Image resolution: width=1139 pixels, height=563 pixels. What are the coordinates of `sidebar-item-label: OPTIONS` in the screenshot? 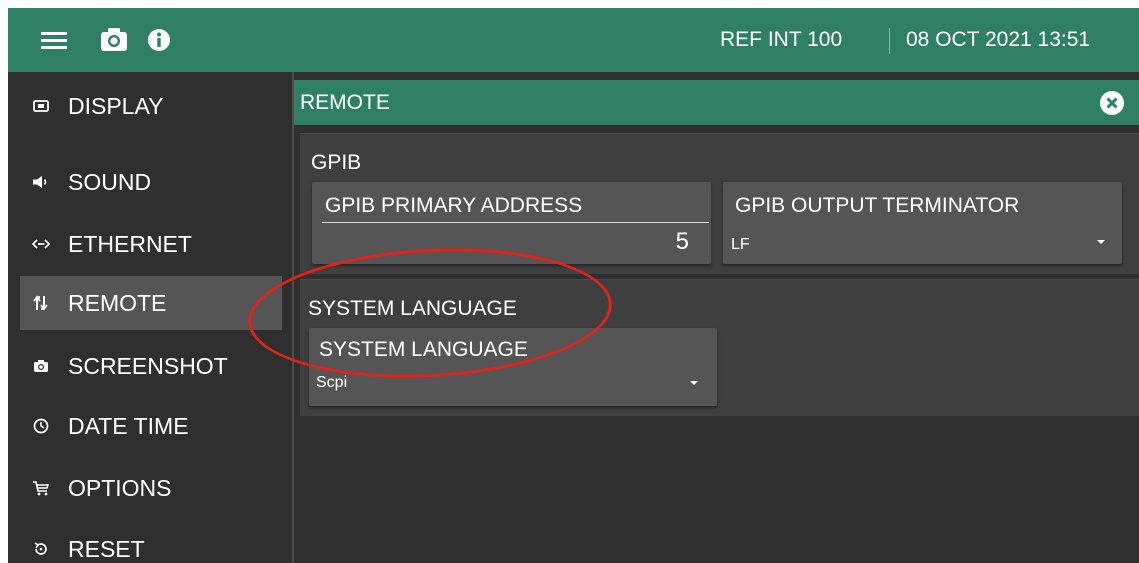 It's located at (120, 487).